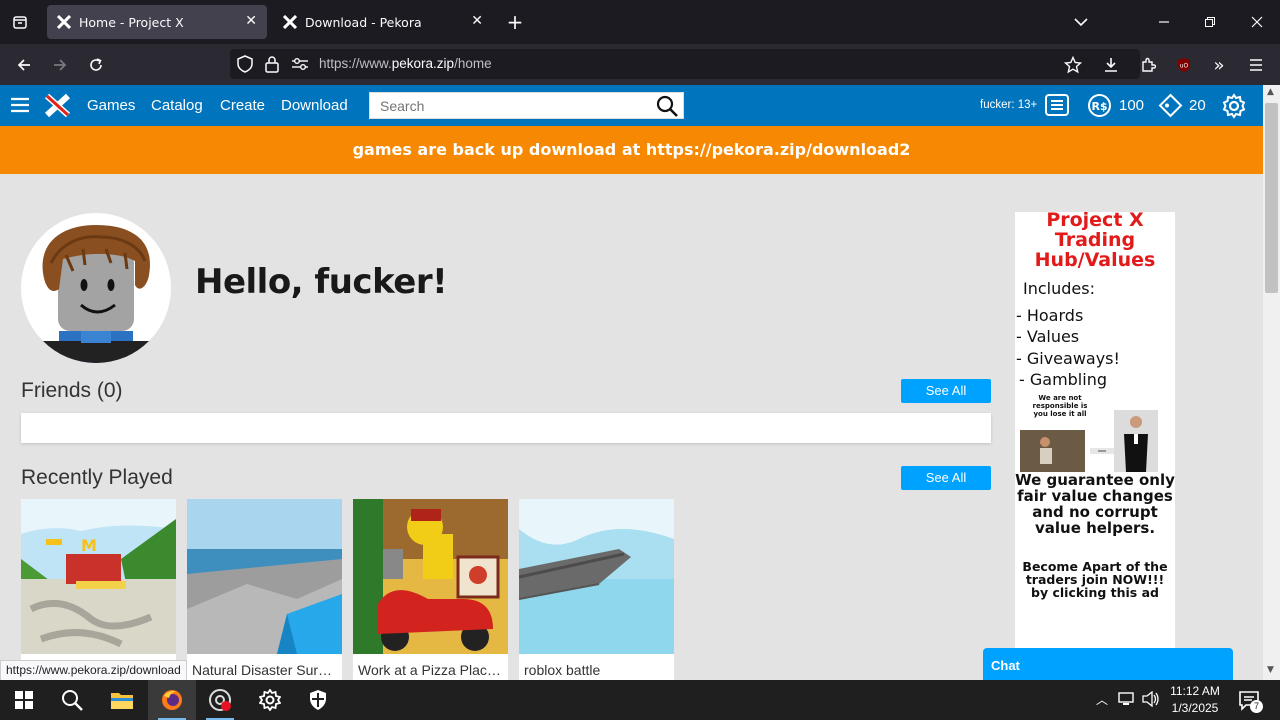 The width and height of the screenshot is (1280, 720). Describe the element at coordinates (640, 700) in the screenshot. I see `windows-taskbar: ︿ 11:12 AM 1/3/2025 7` at that location.